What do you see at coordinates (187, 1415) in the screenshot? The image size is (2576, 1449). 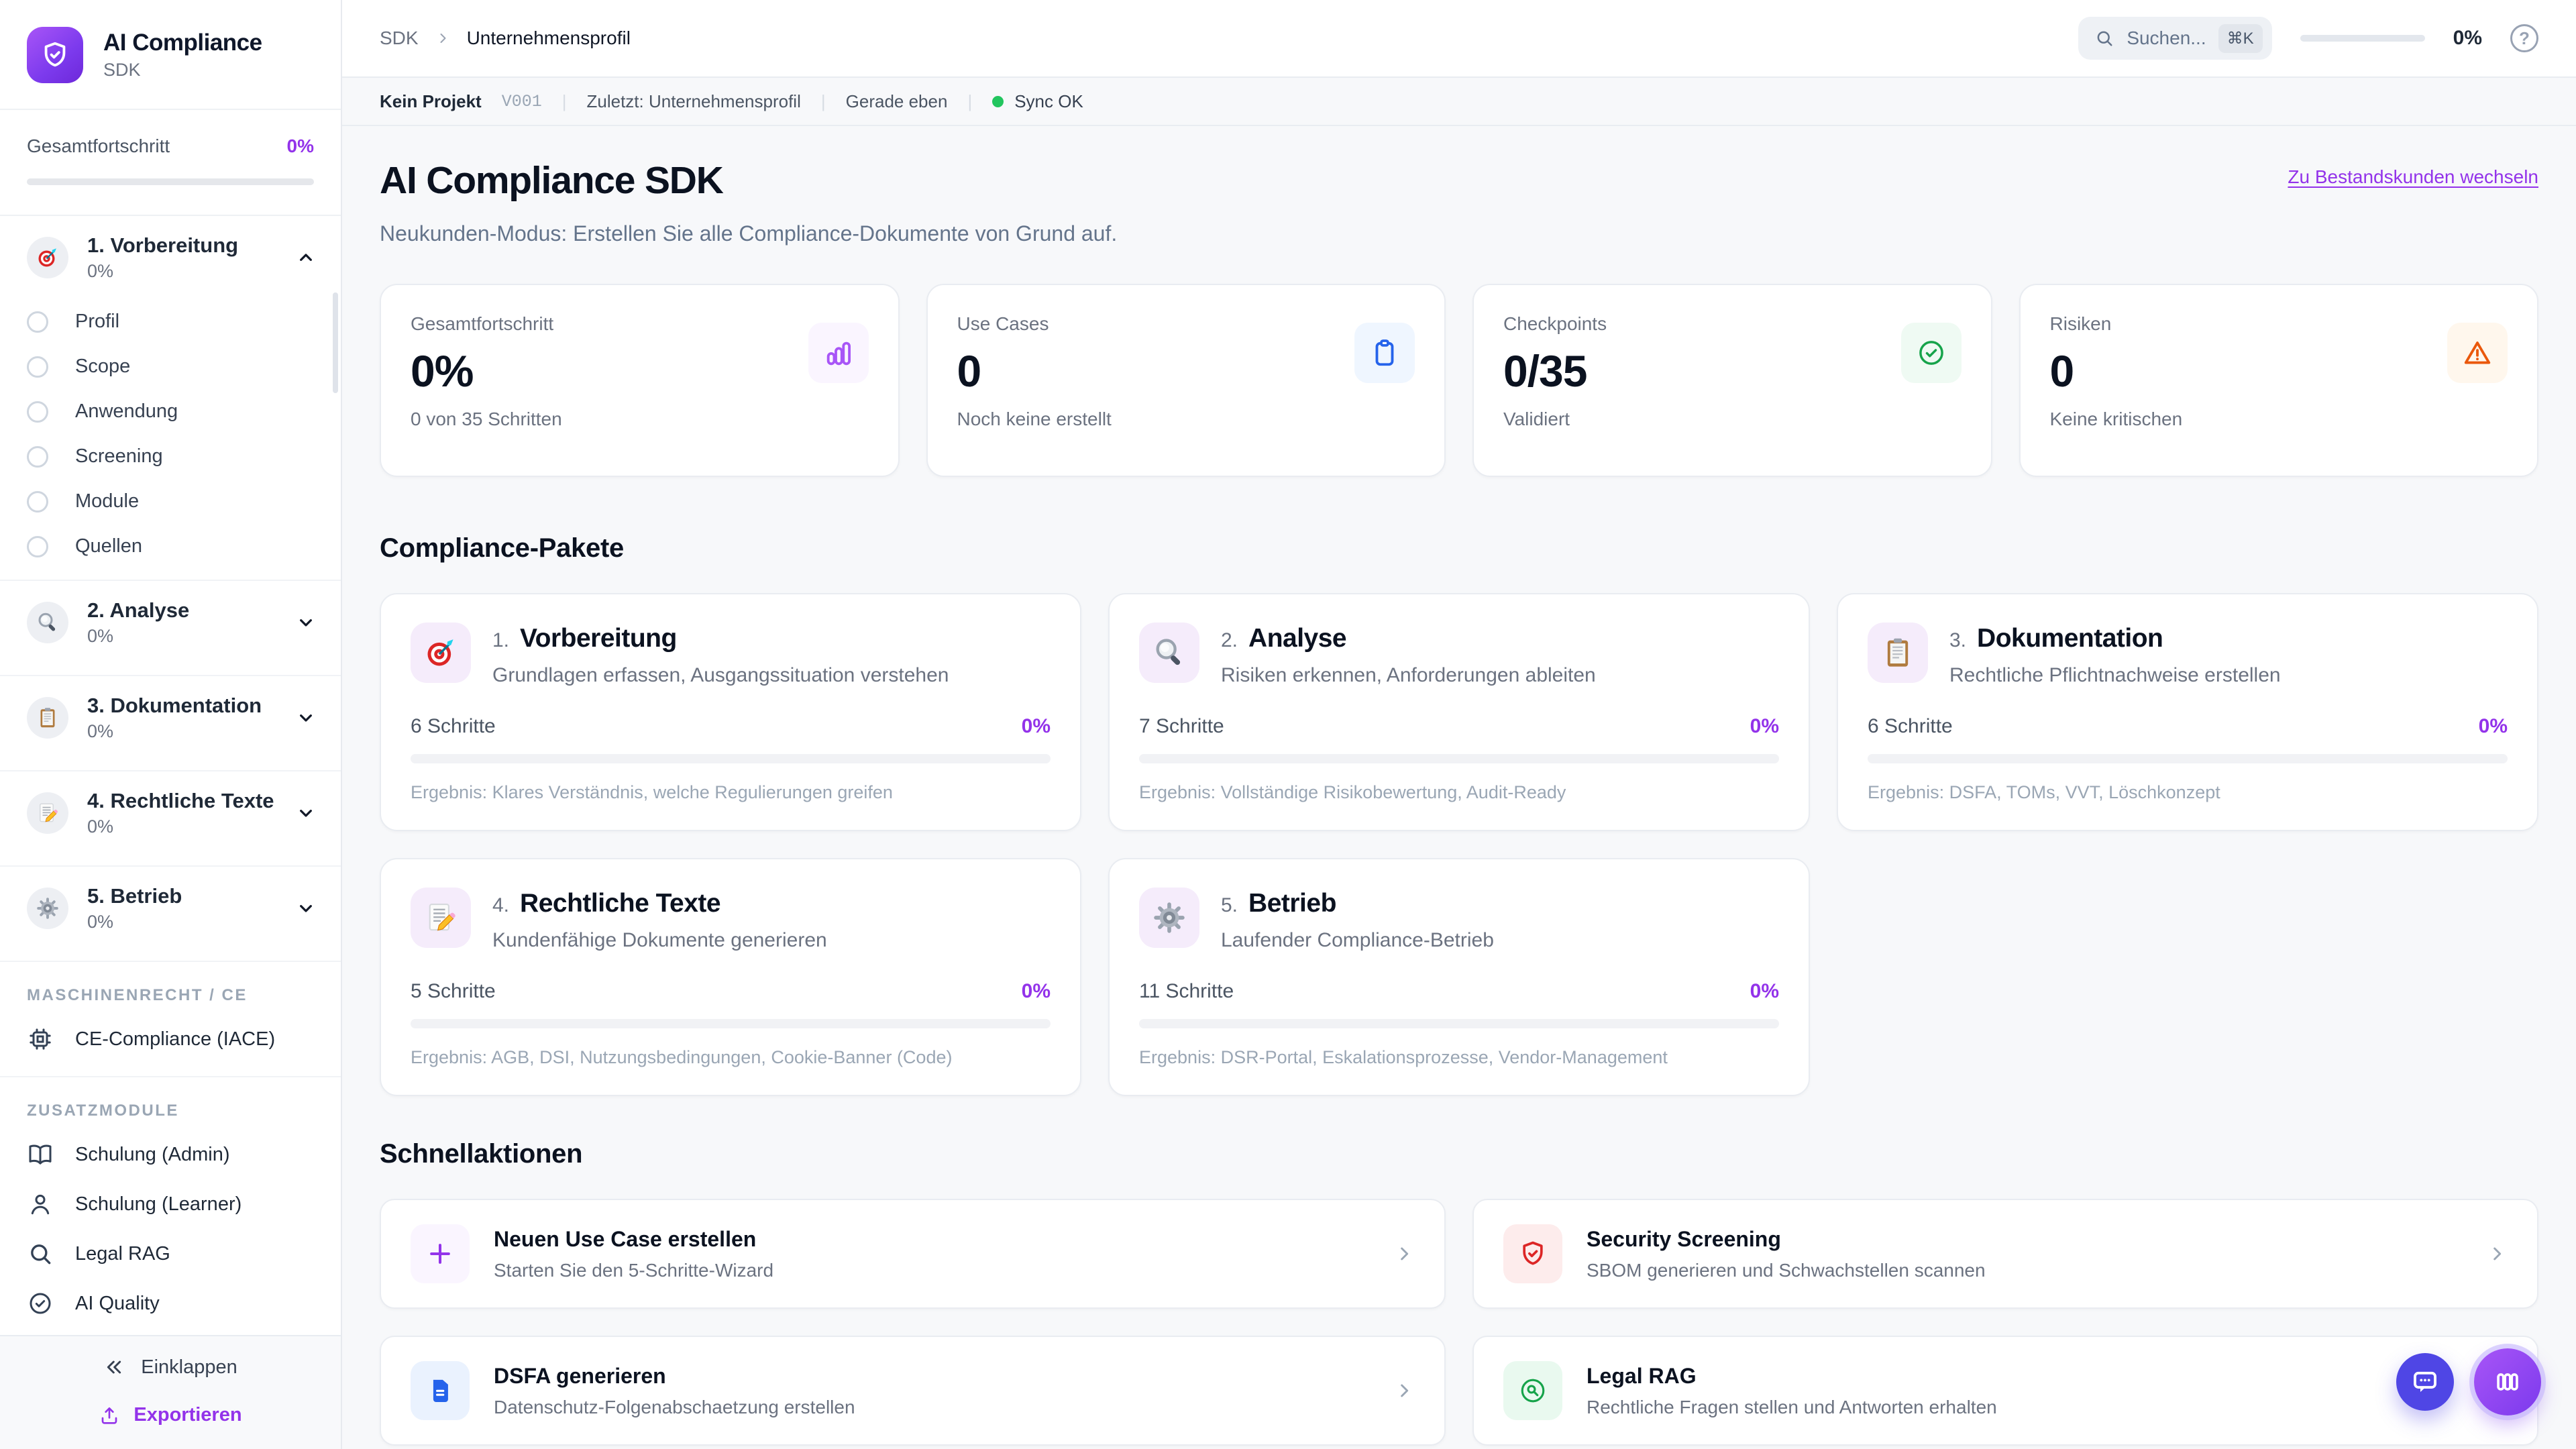 I see `export-label: Exportieren` at bounding box center [187, 1415].